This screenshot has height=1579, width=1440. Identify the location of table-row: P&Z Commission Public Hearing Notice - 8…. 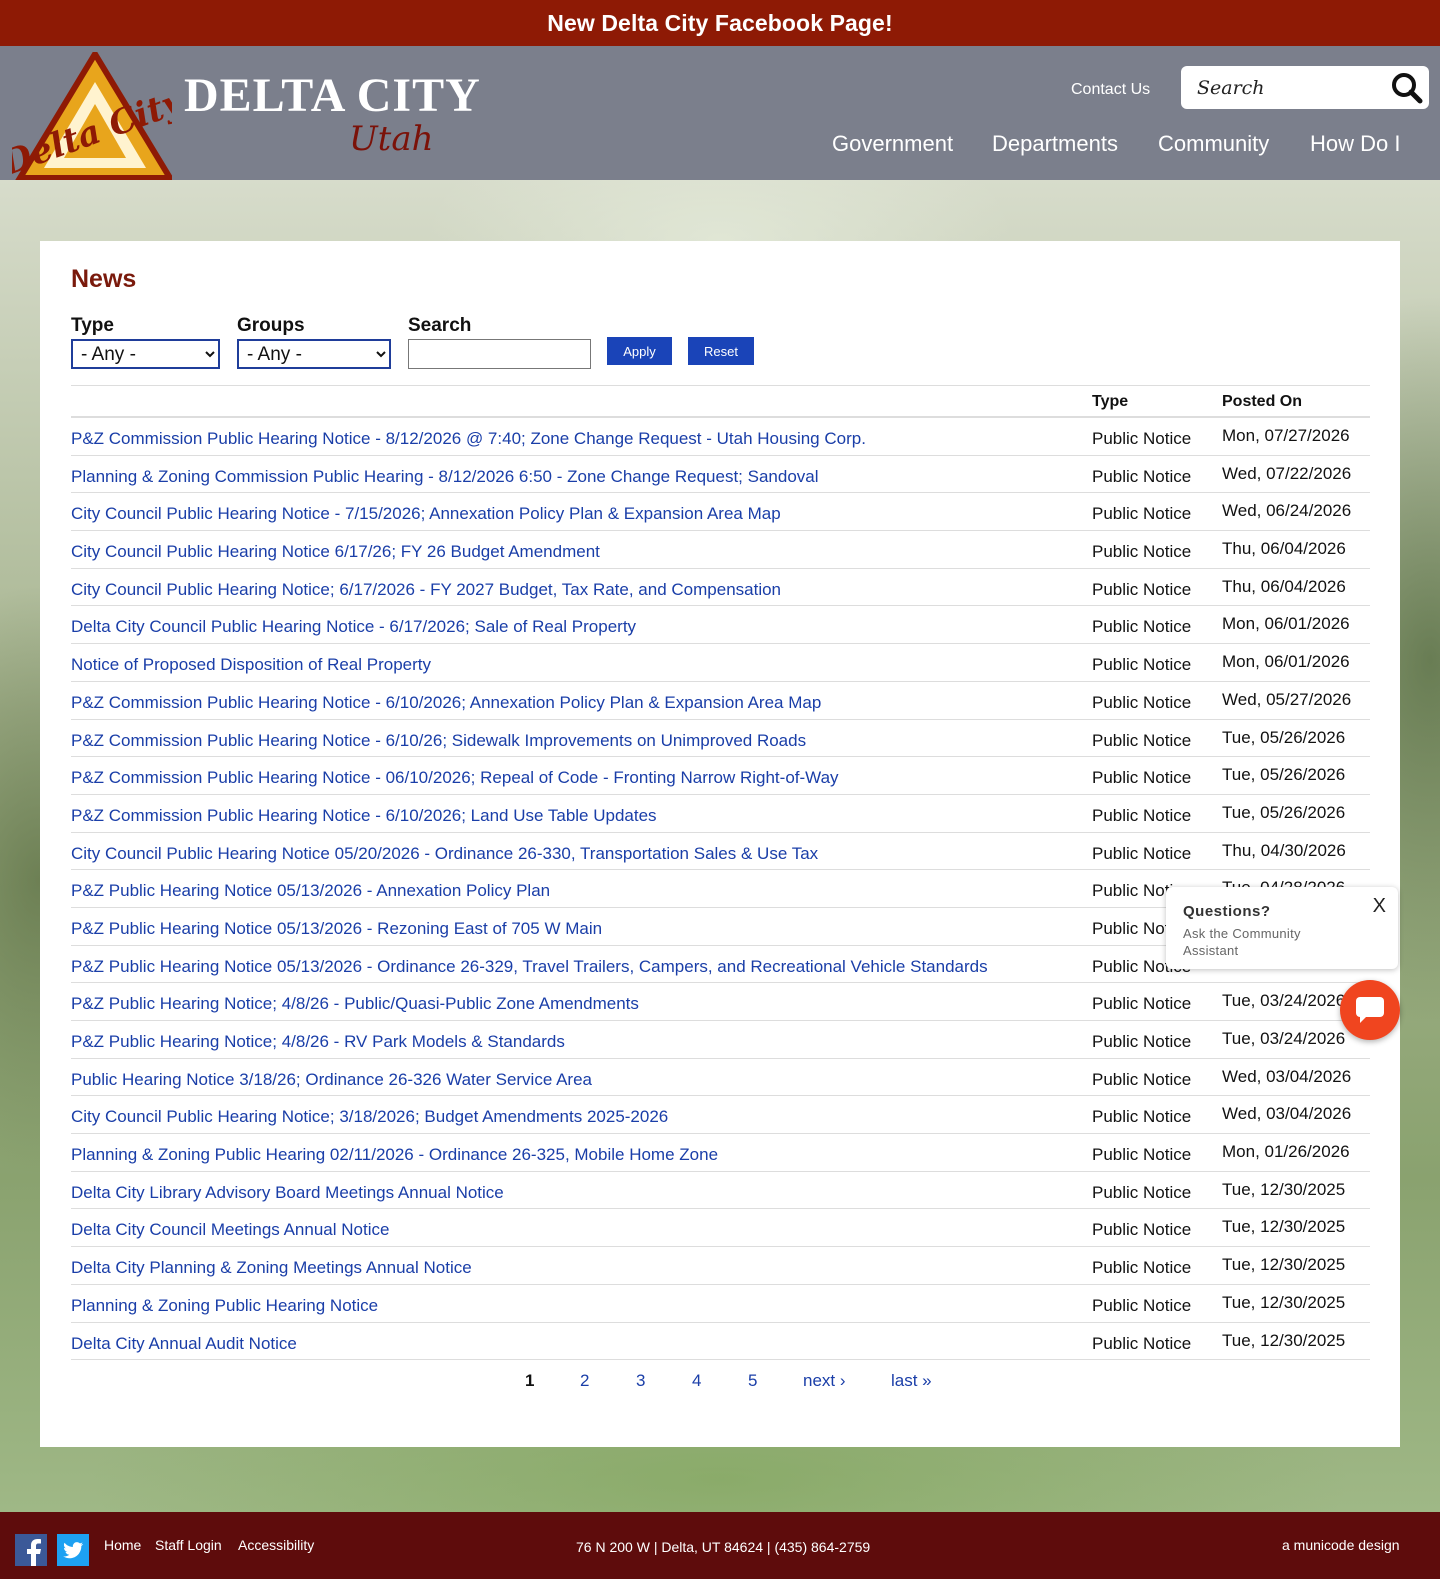
(720, 437).